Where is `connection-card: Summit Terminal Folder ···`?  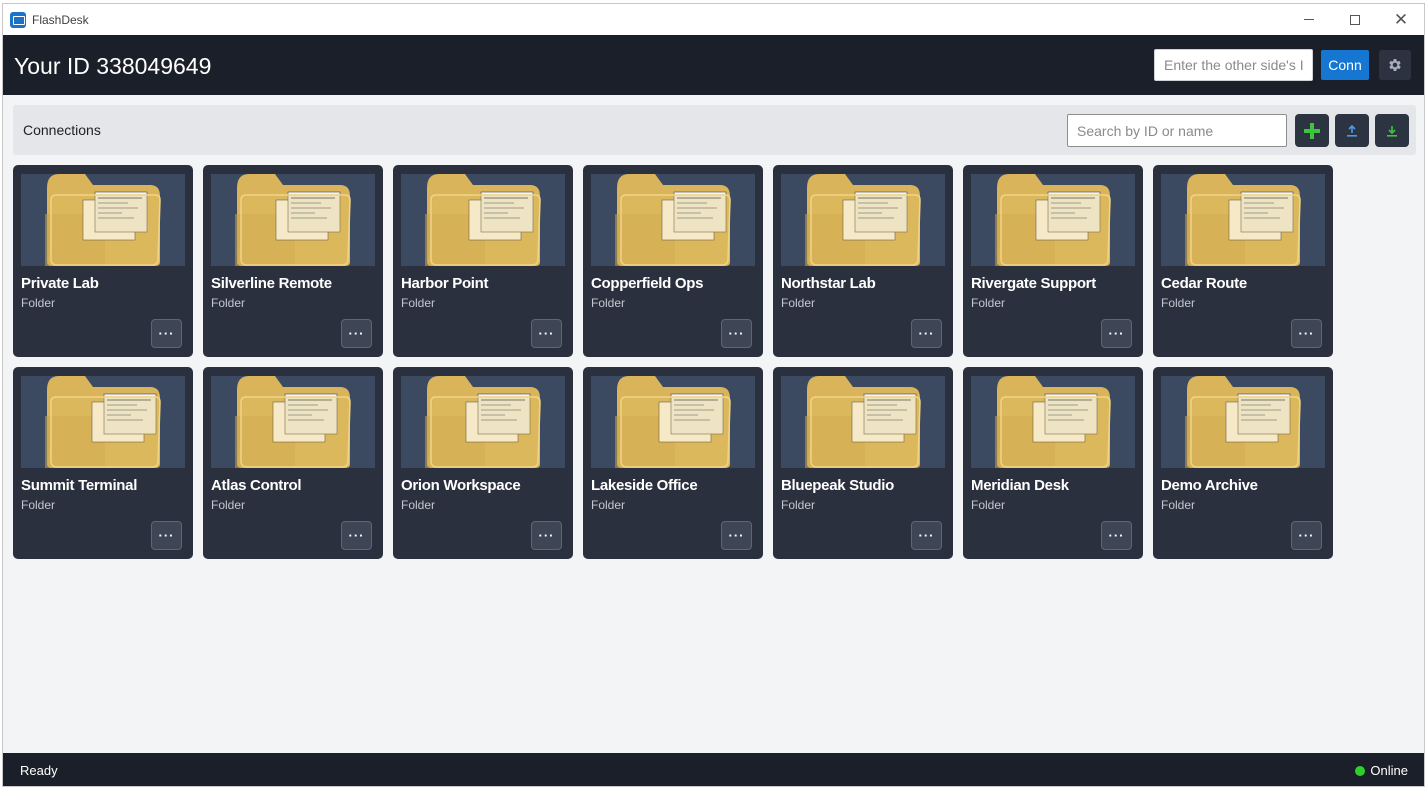 connection-card: Summit Terminal Folder ··· is located at coordinates (103, 463).